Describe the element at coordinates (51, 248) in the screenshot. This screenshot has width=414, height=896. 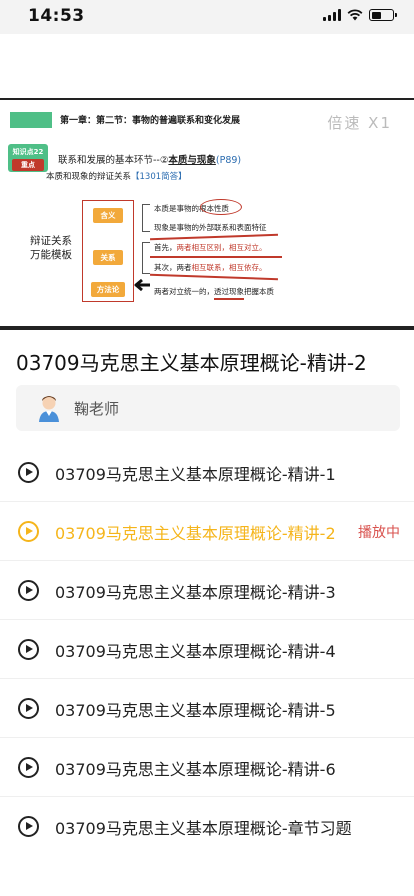
I see `slide-side-label: 辩证关系 万能模板` at that location.